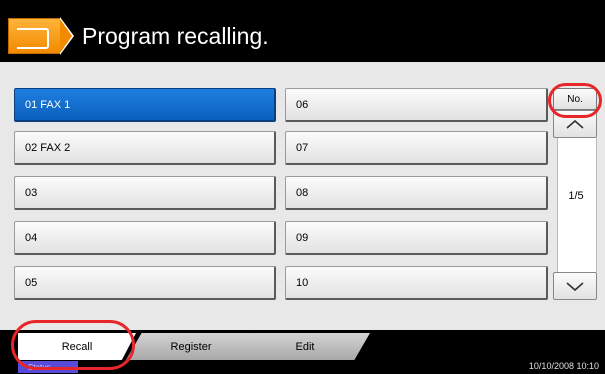 The image size is (605, 374). What do you see at coordinates (576, 196) in the screenshot?
I see `page-indicator: 1/5` at bounding box center [576, 196].